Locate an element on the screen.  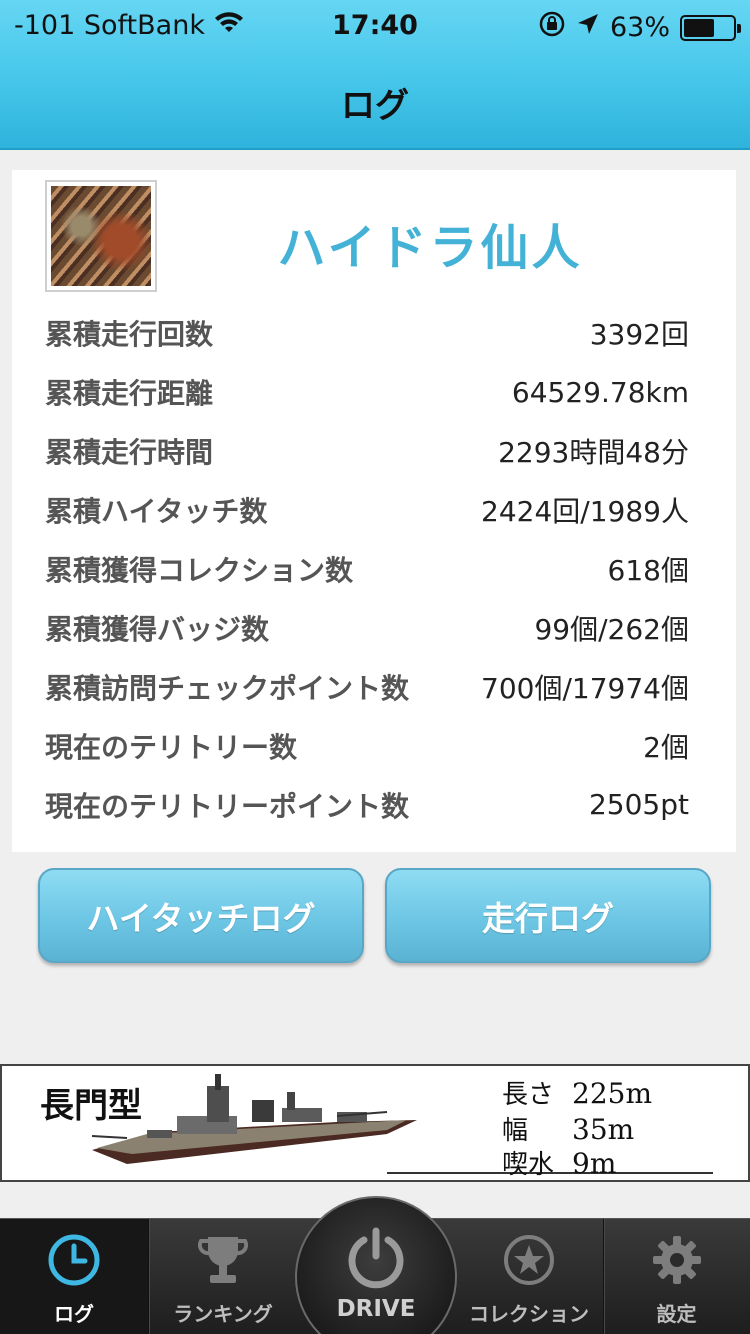
stat-value: 2個 is located at coordinates (666, 747).